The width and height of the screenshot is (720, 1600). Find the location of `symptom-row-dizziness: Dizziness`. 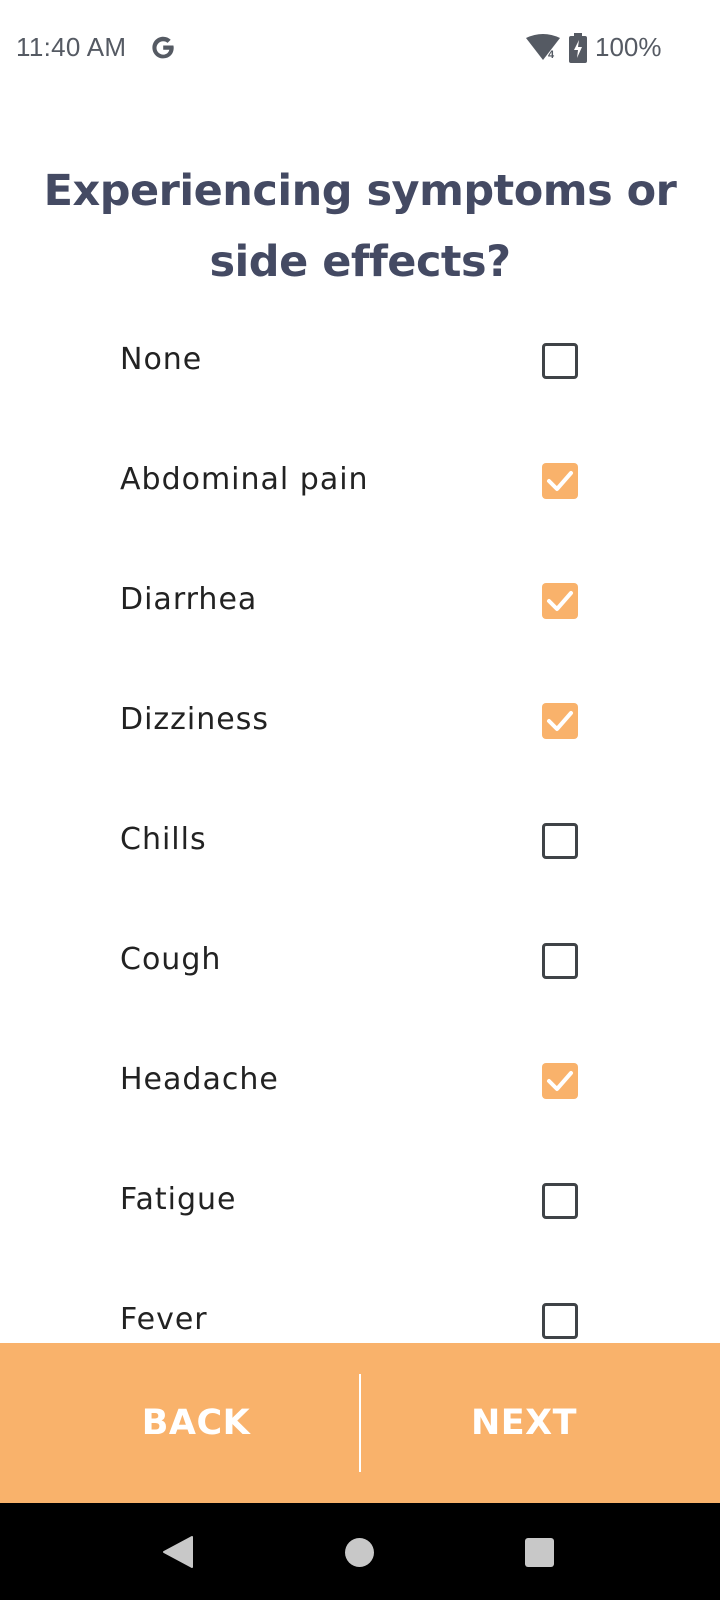

symptom-row-dizziness: Dizziness is located at coordinates (360, 720).